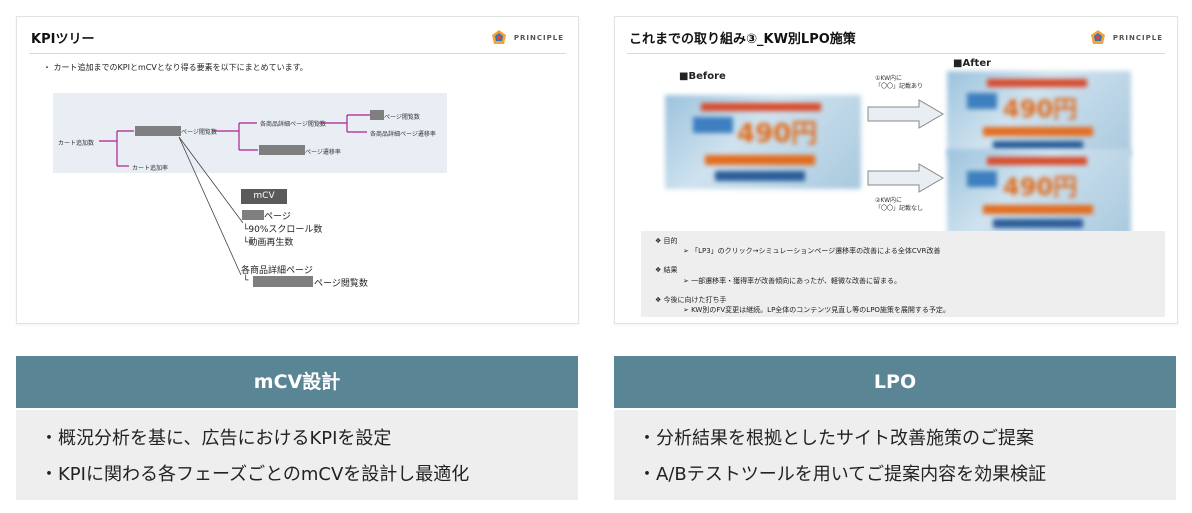 The width and height of the screenshot is (1192, 513). Describe the element at coordinates (277, 271) in the screenshot. I see `mcv-line: 各商品詳細ページ` at that location.